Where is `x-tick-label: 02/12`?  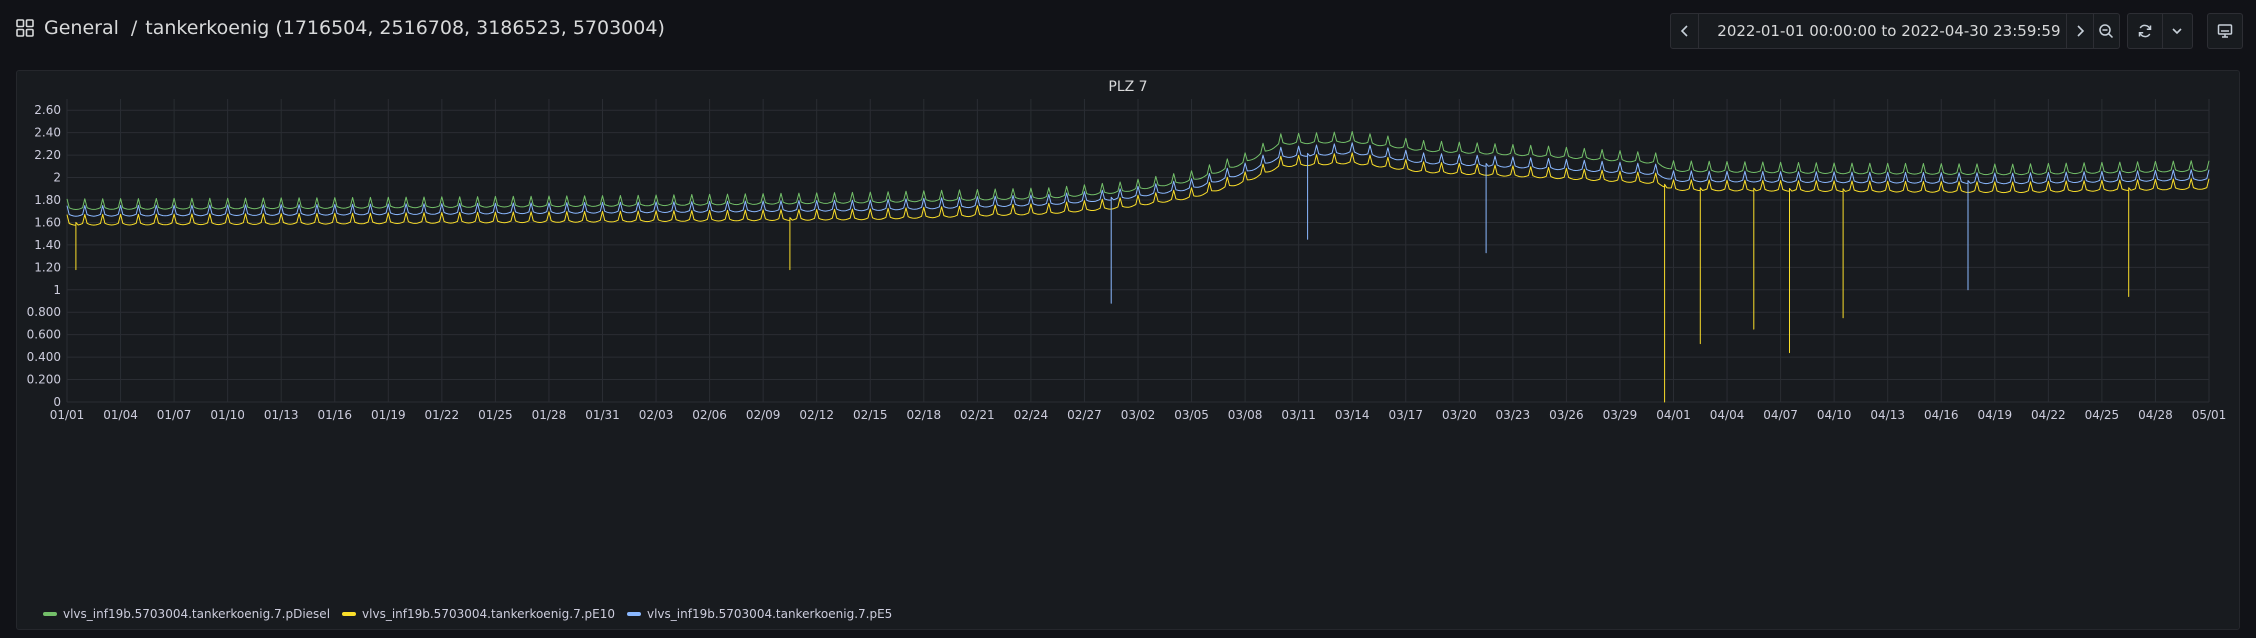 x-tick-label: 02/12 is located at coordinates (816, 415).